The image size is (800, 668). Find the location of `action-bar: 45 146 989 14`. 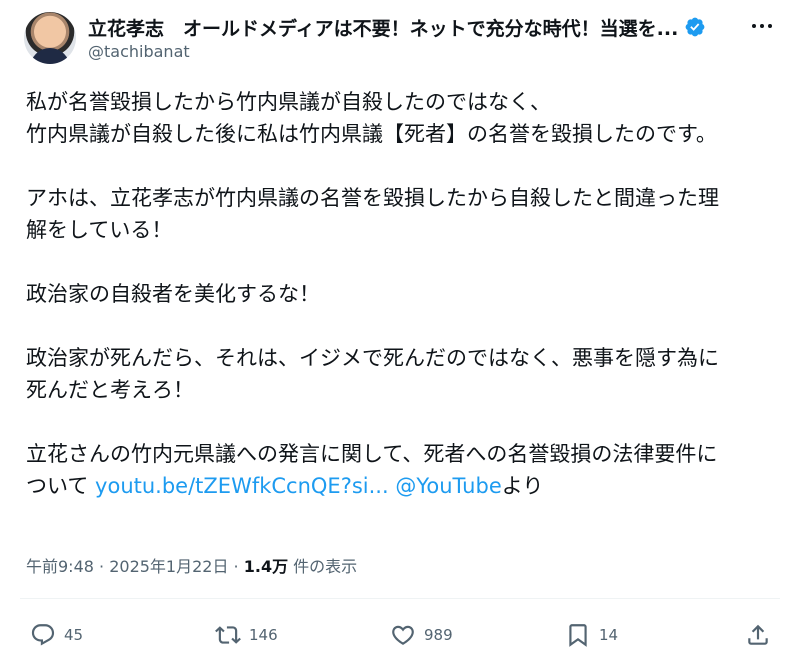

action-bar: 45 146 989 14 is located at coordinates (400, 635).